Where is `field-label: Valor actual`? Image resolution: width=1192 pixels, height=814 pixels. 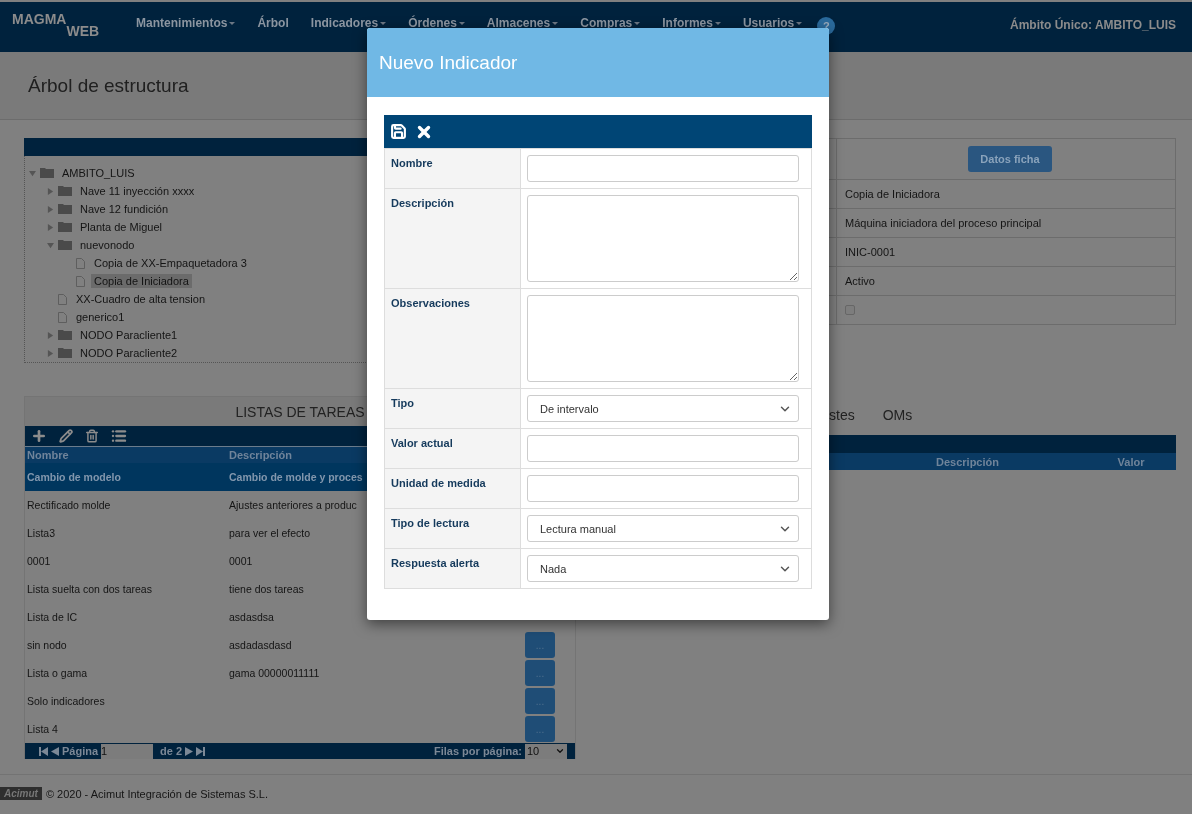
field-label: Valor actual is located at coordinates (453, 448).